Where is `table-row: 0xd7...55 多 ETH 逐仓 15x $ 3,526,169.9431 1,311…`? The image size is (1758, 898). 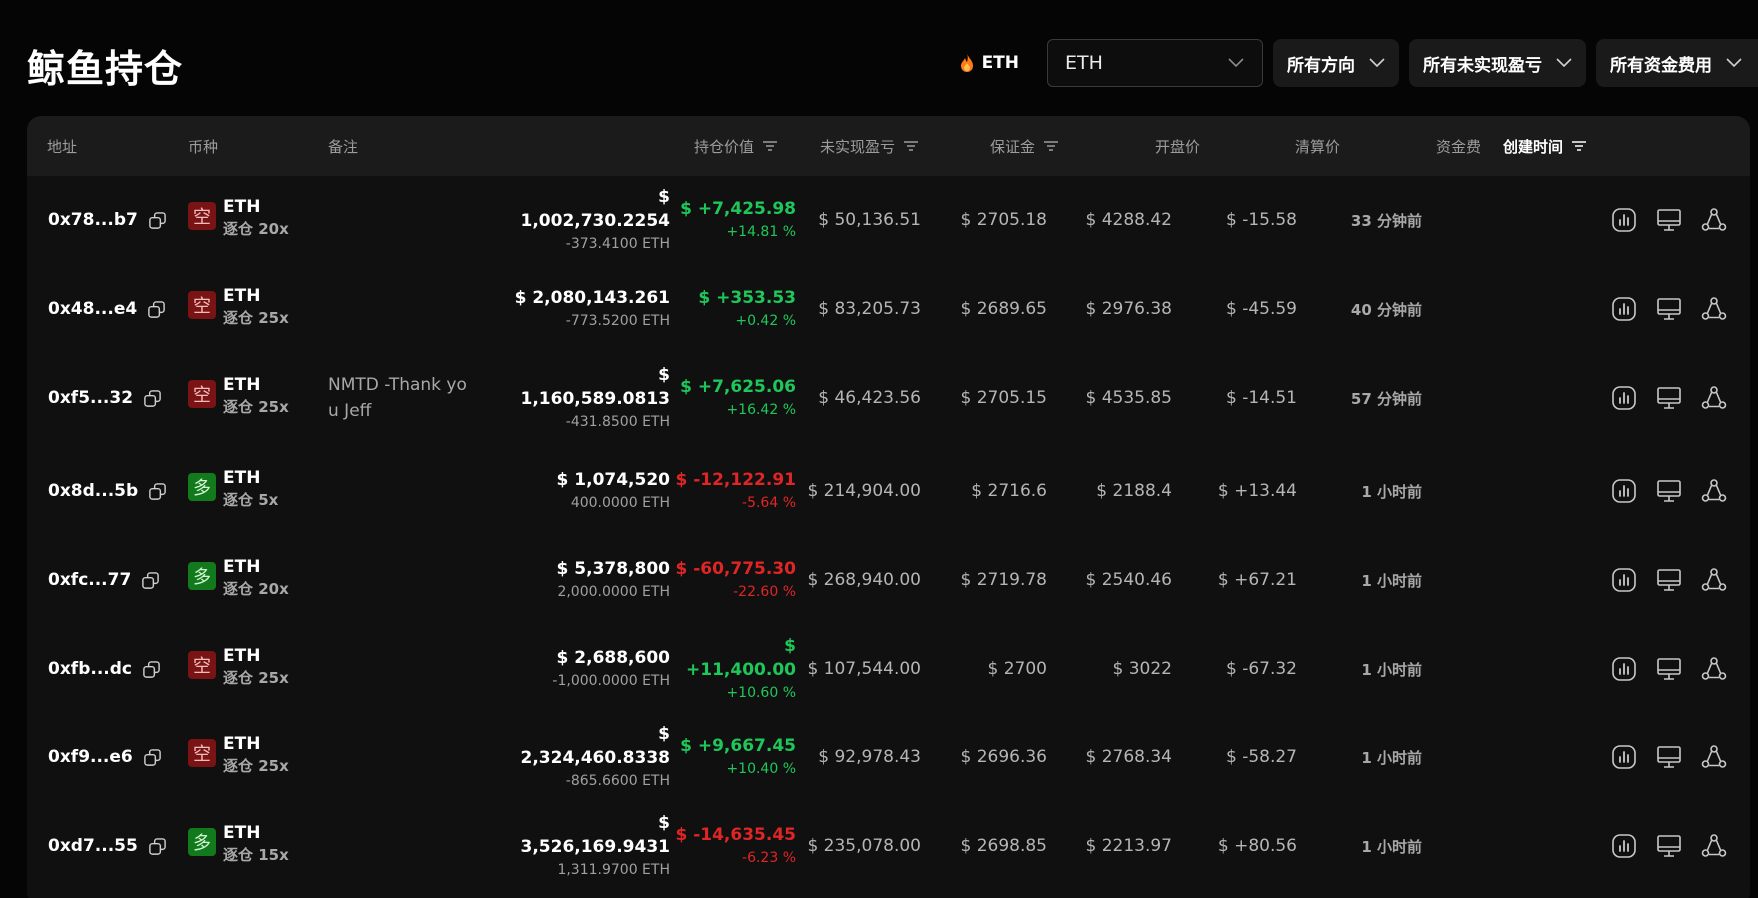
table-row: 0xd7...55 多 ETH 逐仓 15x $ 3,526,169.9431 1,311… is located at coordinates (888, 846).